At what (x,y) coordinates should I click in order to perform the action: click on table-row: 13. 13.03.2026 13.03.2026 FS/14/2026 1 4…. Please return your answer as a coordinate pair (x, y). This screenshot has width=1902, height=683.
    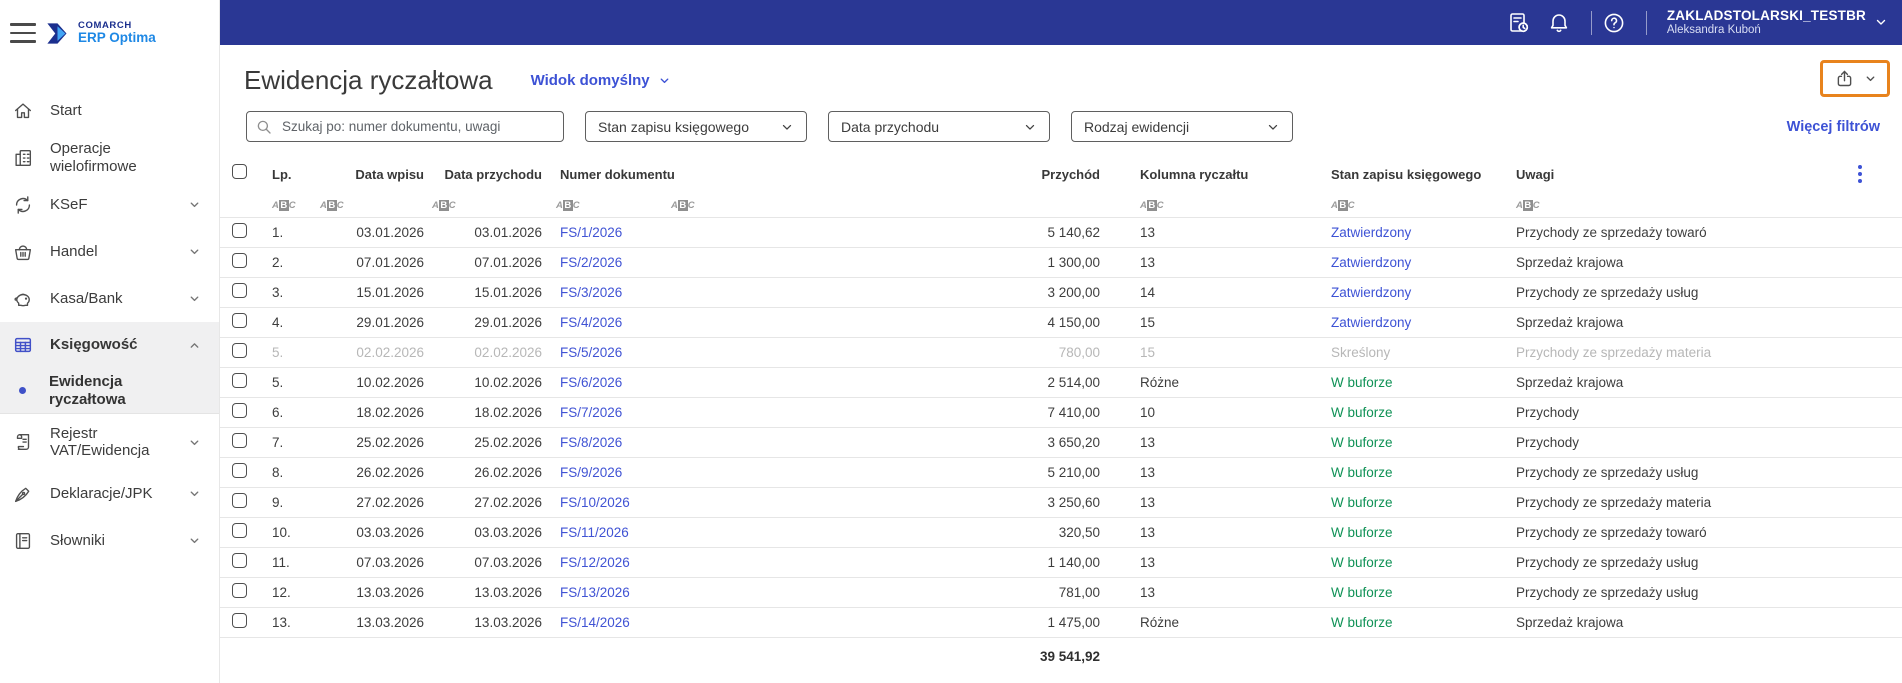
    Looking at the image, I should click on (1061, 623).